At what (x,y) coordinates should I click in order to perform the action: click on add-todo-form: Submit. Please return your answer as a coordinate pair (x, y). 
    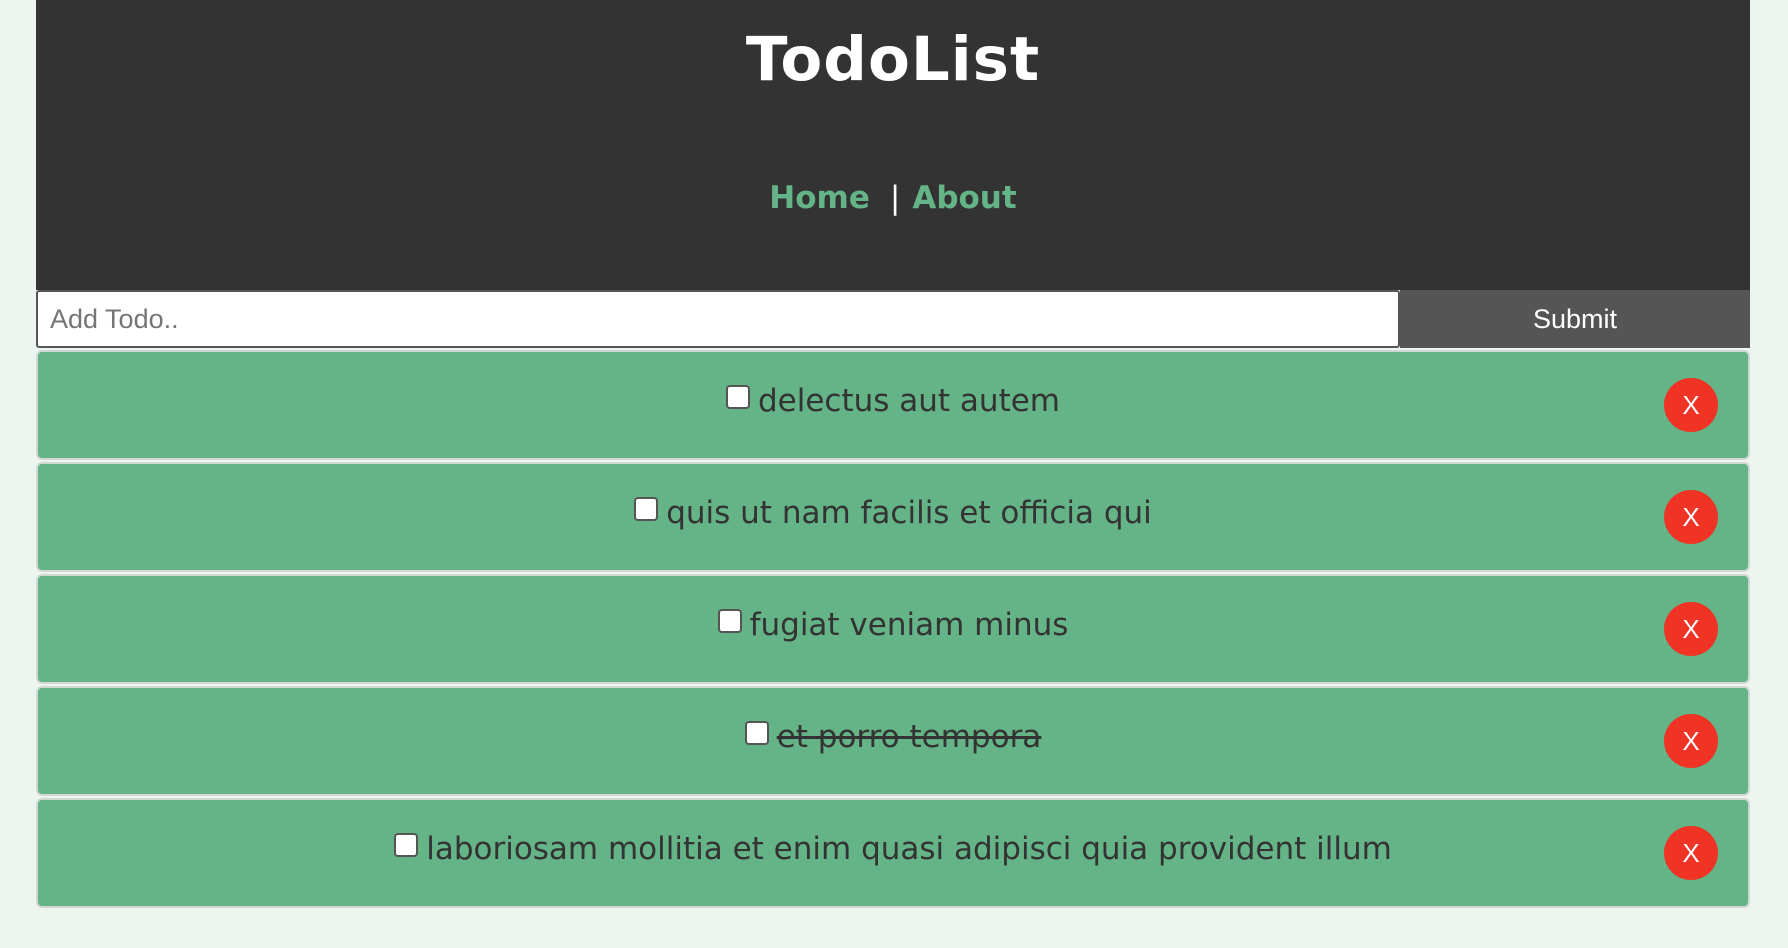
    Looking at the image, I should click on (893, 319).